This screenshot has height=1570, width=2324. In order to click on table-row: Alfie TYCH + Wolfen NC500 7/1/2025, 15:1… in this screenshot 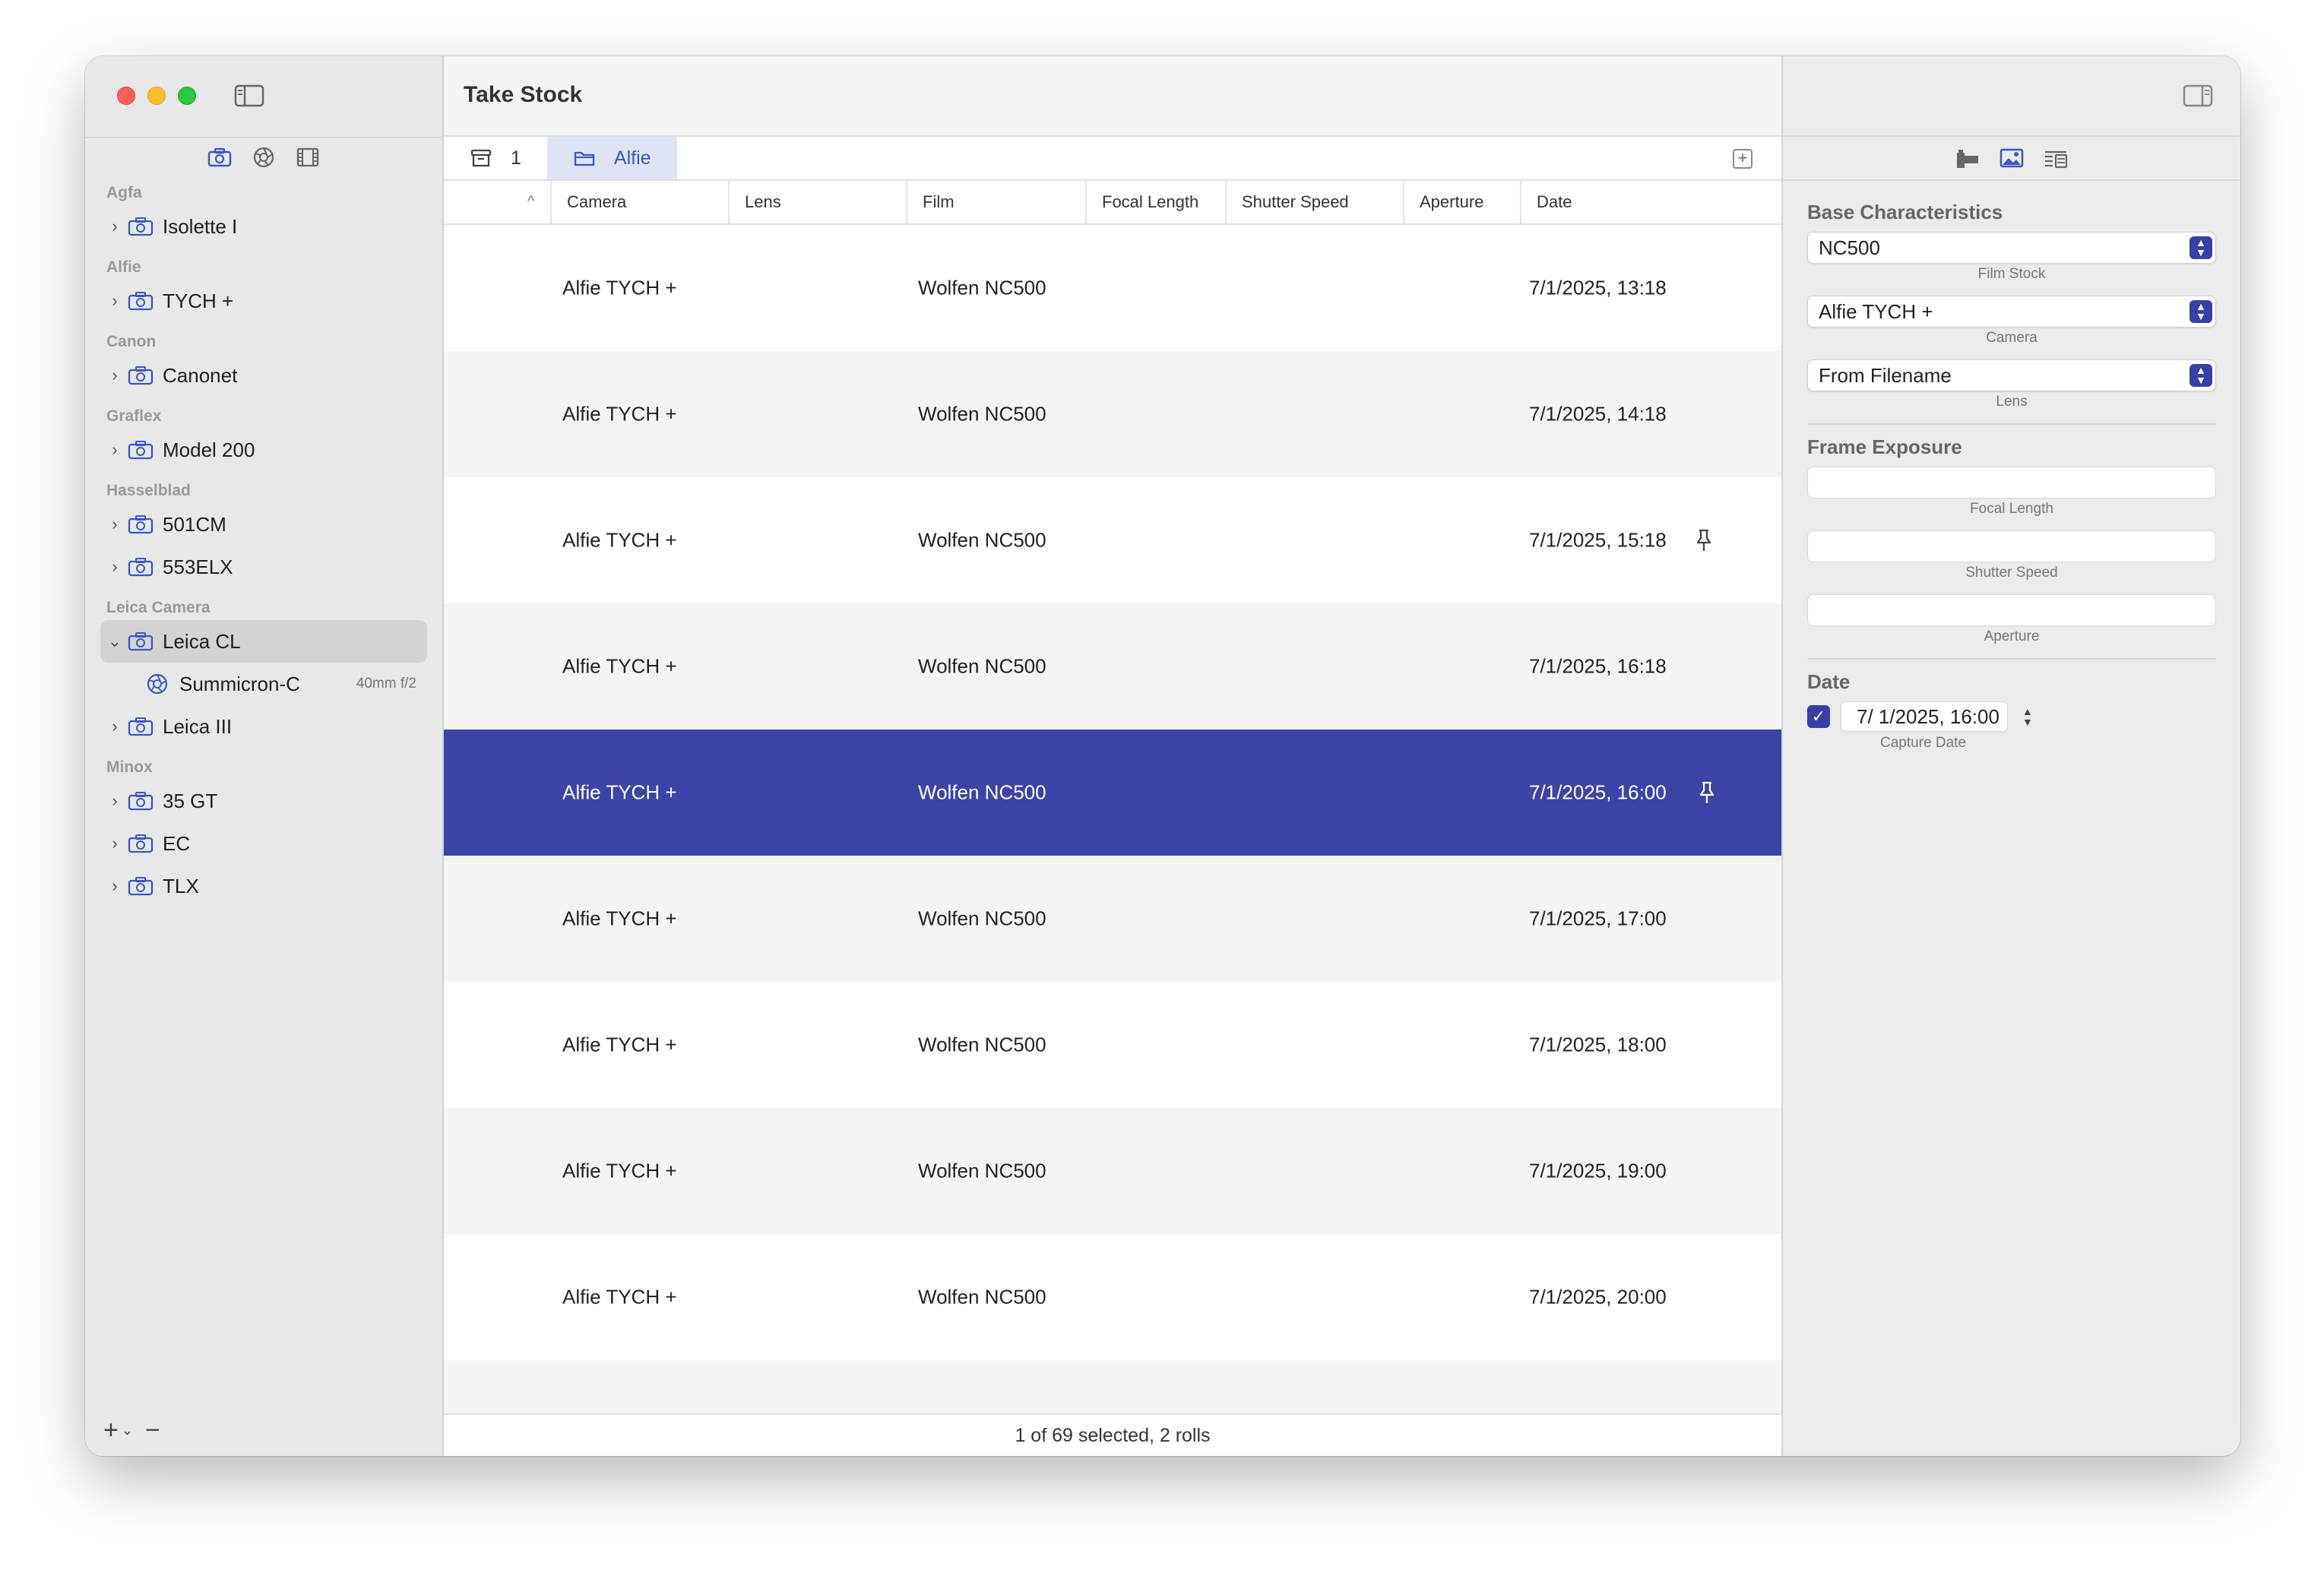, I will do `click(1112, 540)`.